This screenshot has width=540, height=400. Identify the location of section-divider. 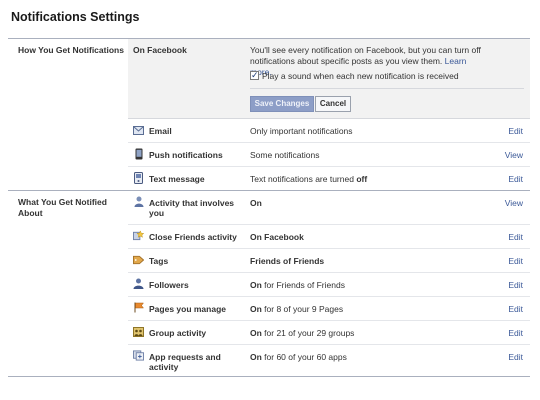
(269, 190).